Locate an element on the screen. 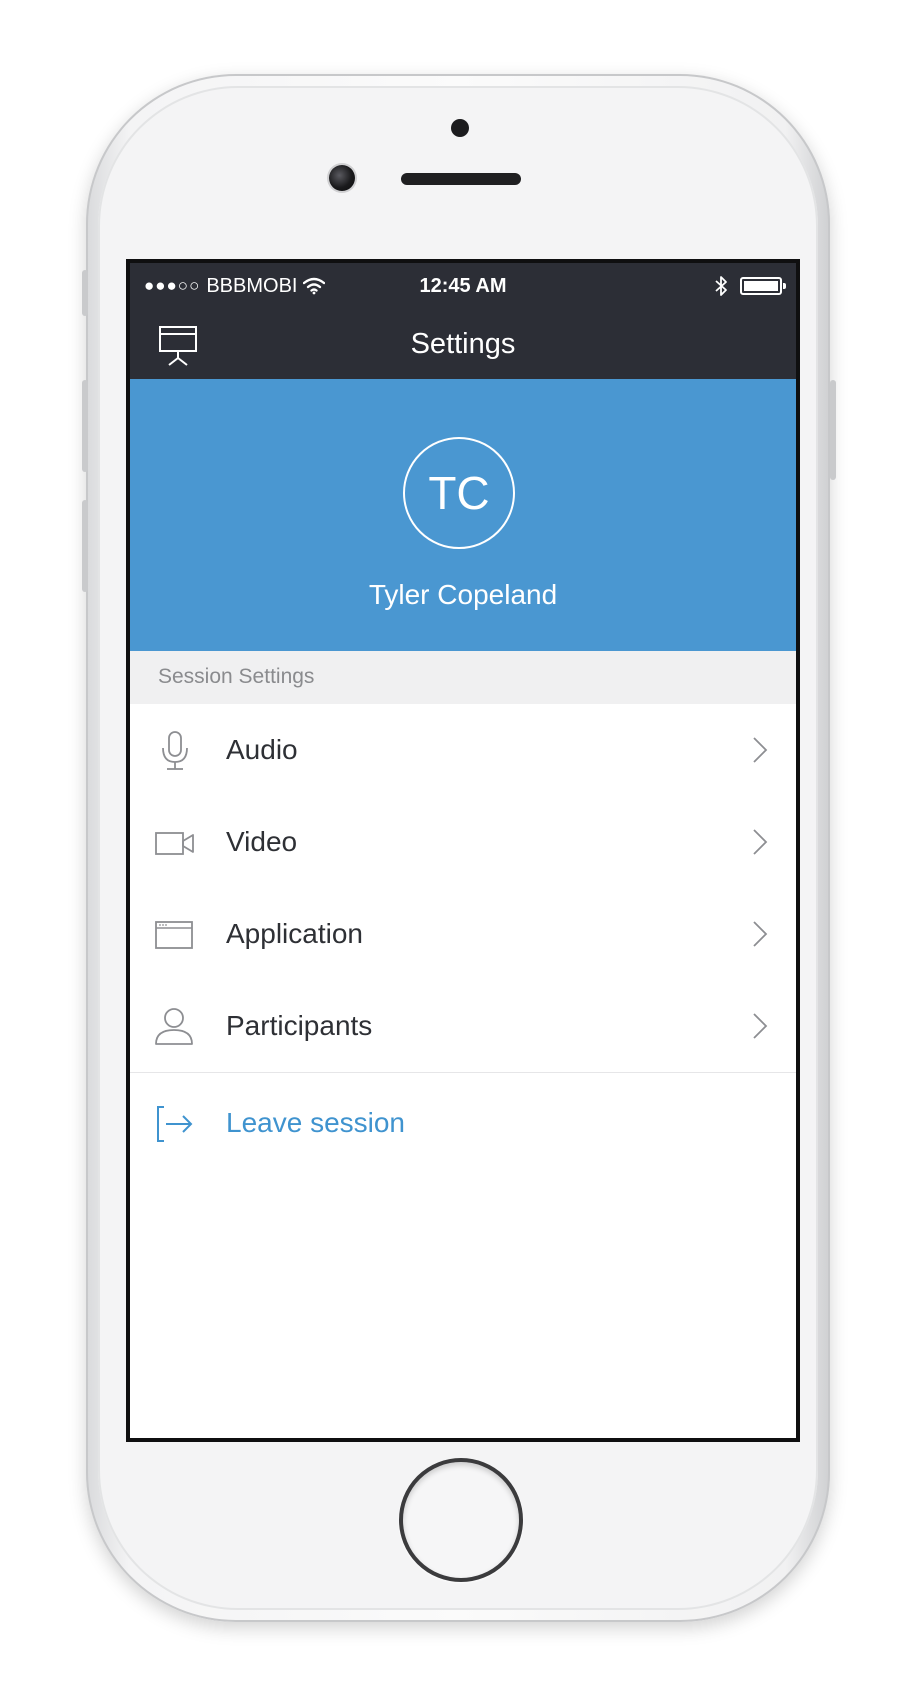 Image resolution: width=918 pixels, height=1692 pixels. menu-item-application: Application is located at coordinates (463, 934).